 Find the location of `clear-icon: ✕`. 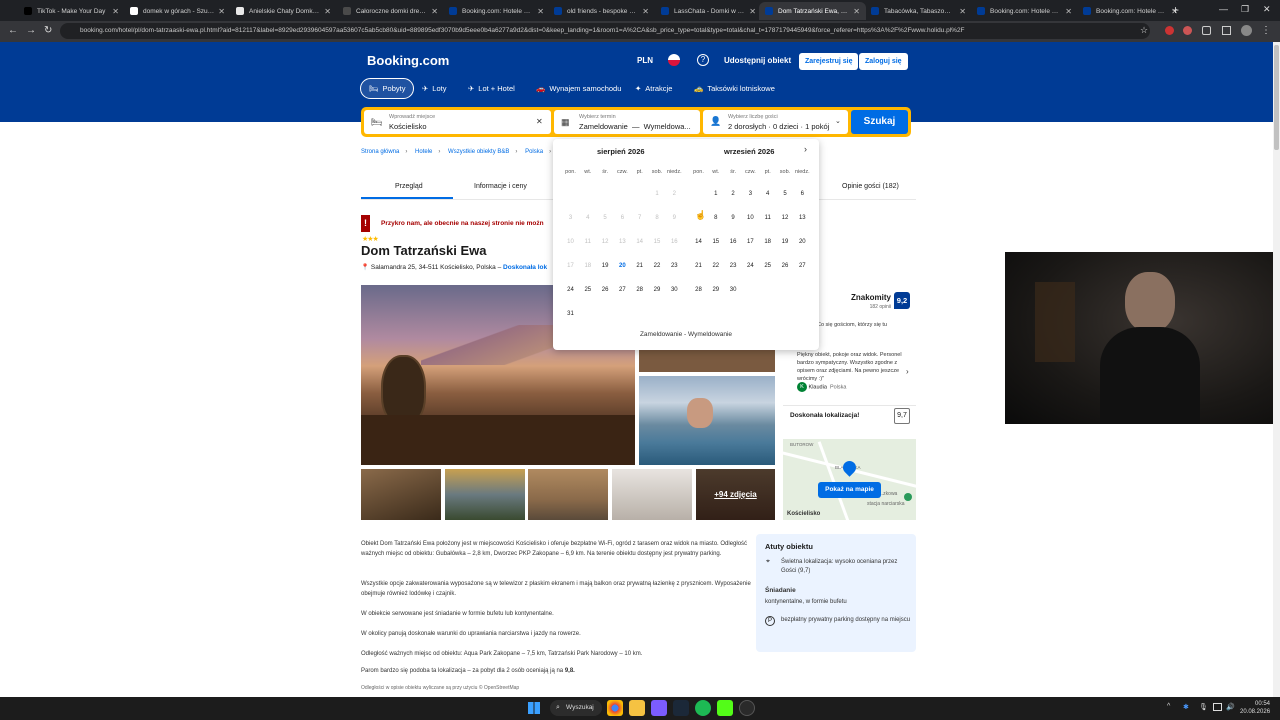

clear-icon: ✕ is located at coordinates (539, 121).